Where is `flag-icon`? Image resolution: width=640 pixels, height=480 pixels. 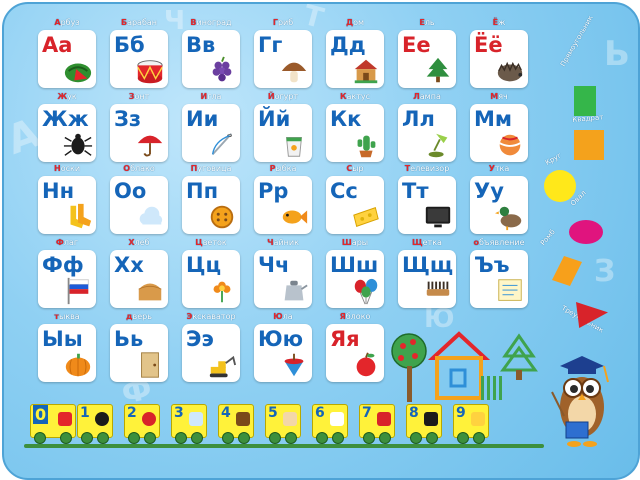
flag-icon is located at coordinates (78, 291).